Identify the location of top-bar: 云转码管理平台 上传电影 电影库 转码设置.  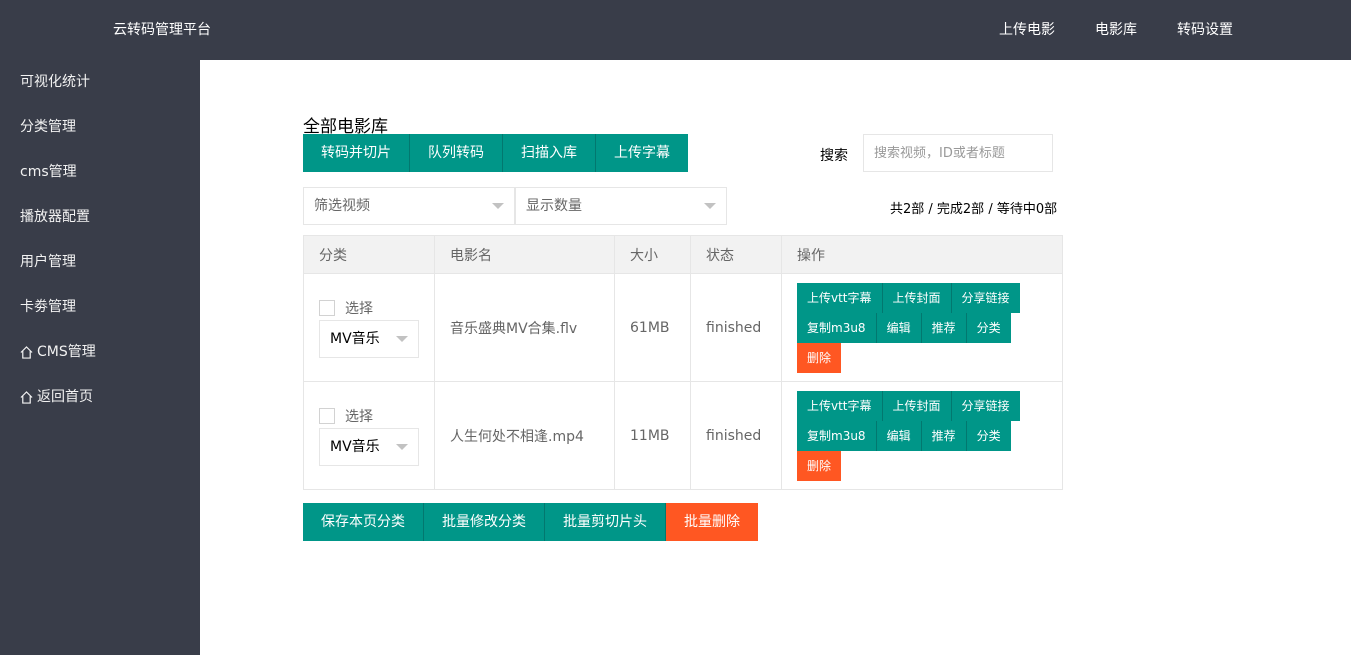
(675, 30).